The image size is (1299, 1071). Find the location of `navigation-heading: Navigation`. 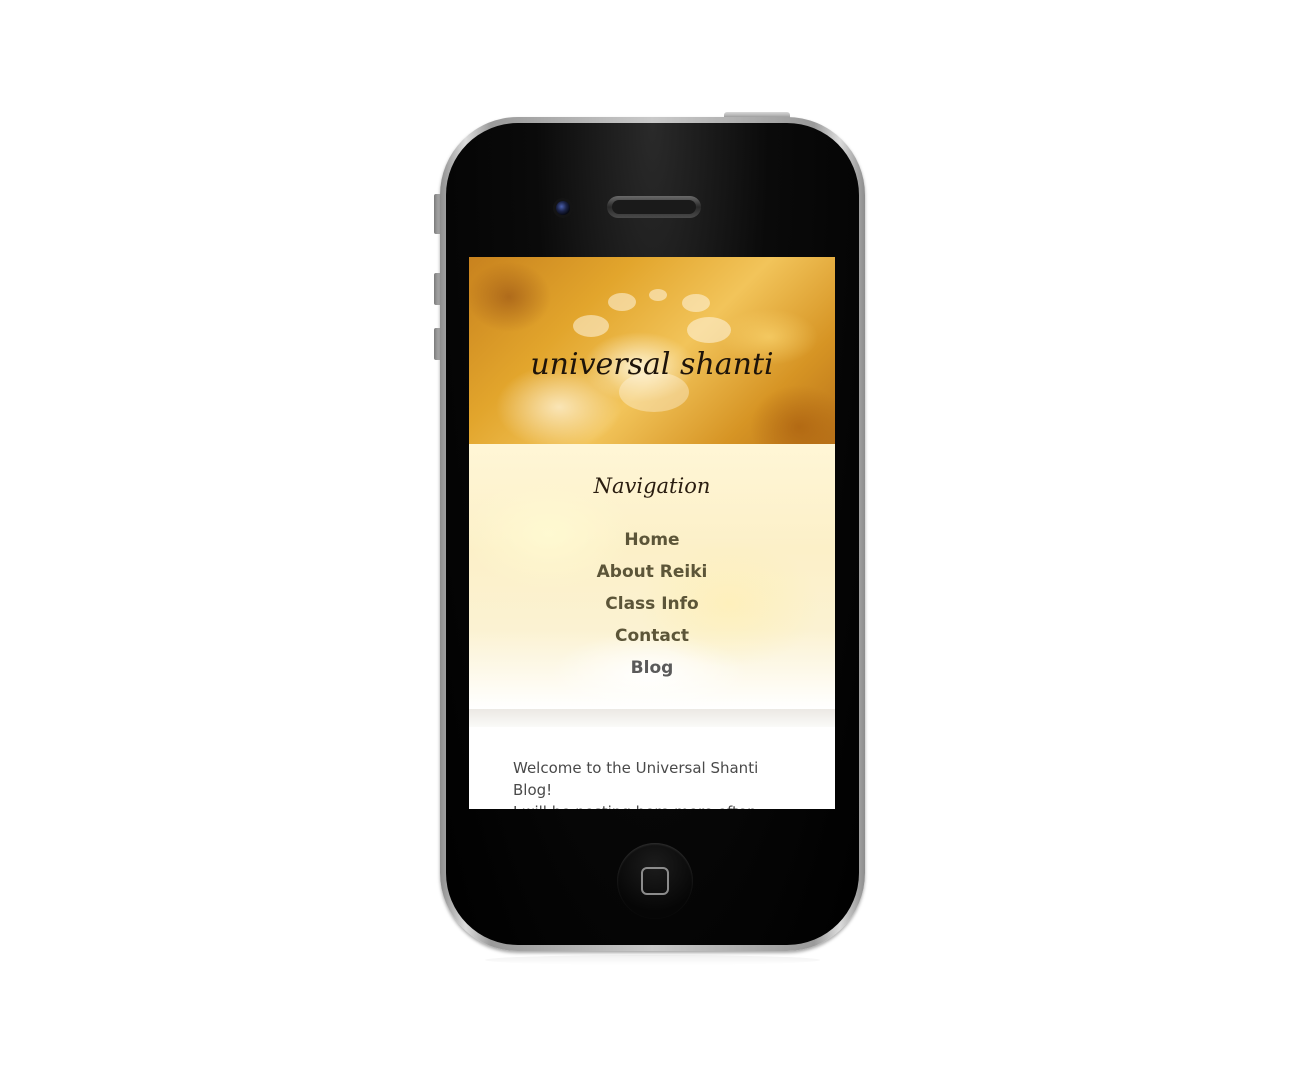

navigation-heading: Navigation is located at coordinates (652, 486).